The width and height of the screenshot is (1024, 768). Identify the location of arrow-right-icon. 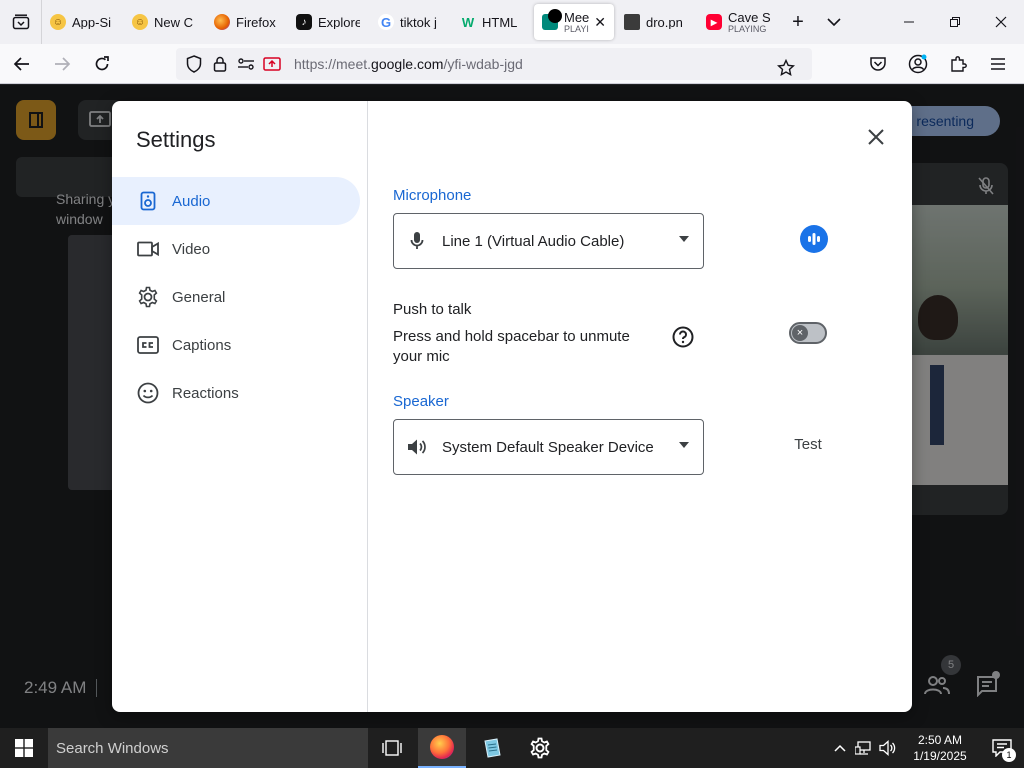
(63, 63).